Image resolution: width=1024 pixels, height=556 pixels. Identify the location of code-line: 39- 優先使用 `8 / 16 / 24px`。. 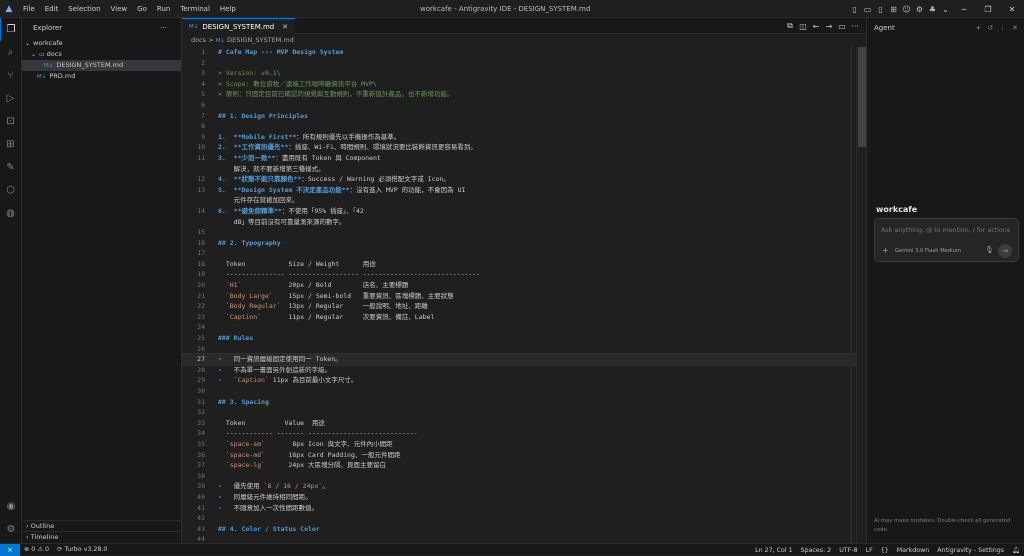
(524, 486).